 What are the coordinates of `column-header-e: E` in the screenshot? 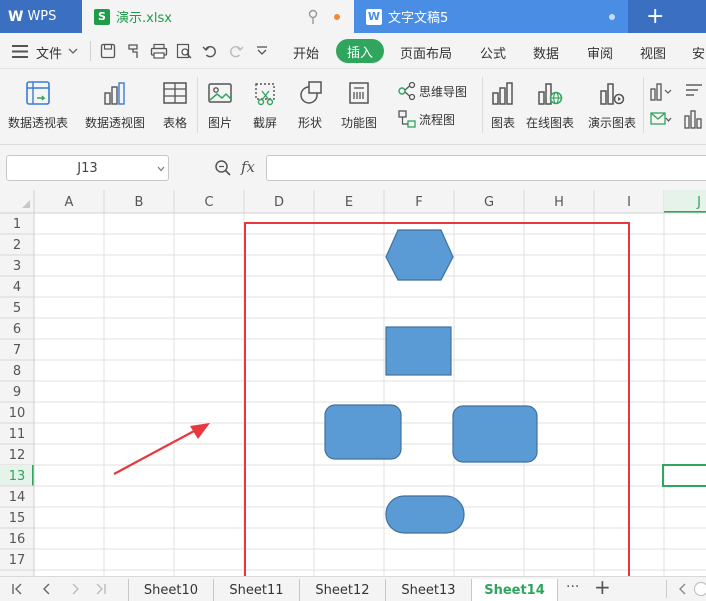 It's located at (349, 202).